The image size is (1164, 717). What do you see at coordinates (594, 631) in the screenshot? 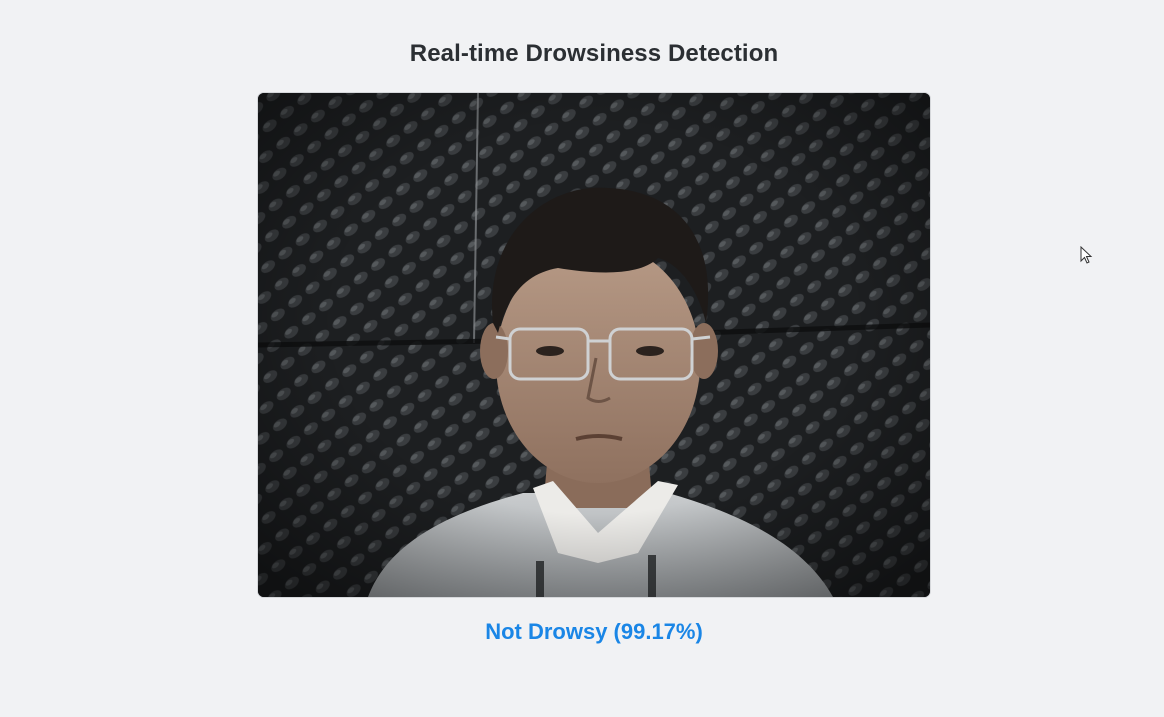
I see `drowsiness-status-label: Not Drowsy (99.17%)` at bounding box center [594, 631].